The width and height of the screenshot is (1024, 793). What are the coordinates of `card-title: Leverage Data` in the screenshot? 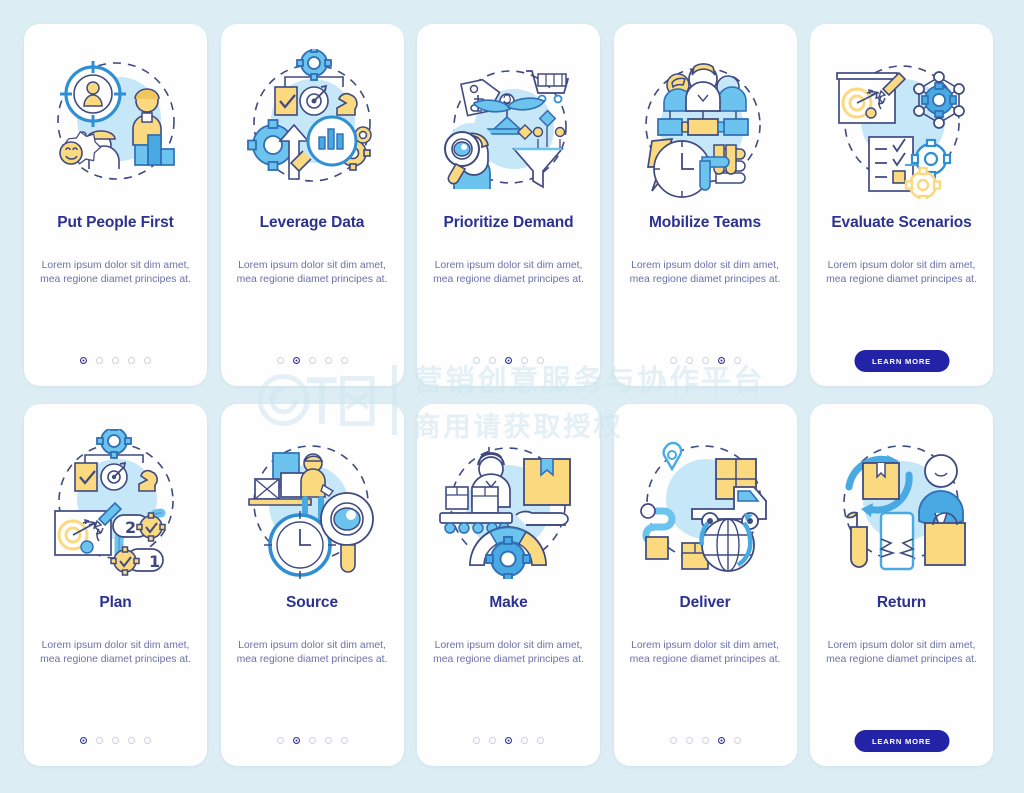 It's located at (312, 222).